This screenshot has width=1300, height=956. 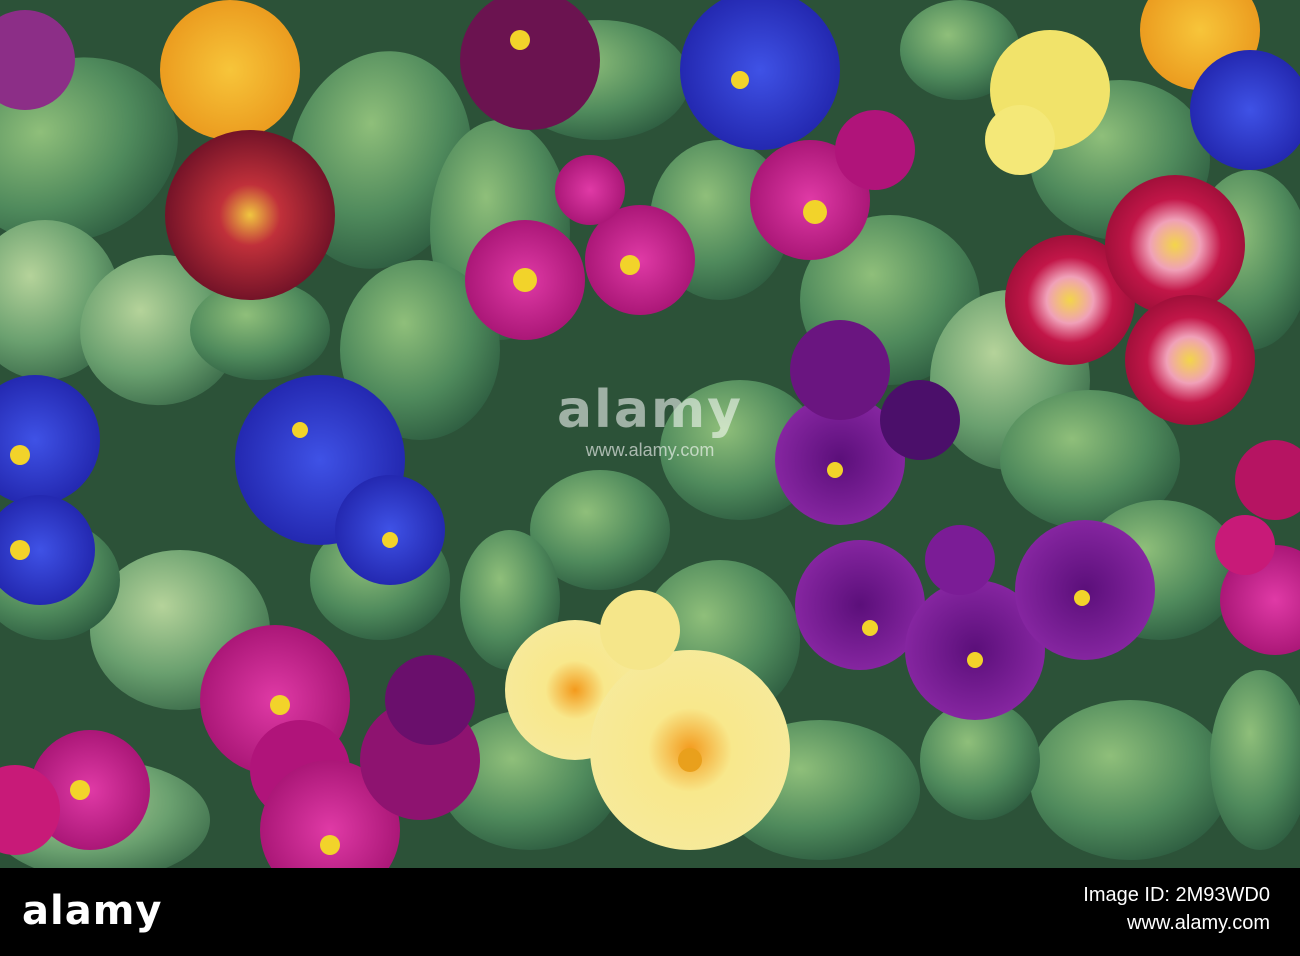 I want to click on footer-logo: alamy, so click(x=92, y=911).